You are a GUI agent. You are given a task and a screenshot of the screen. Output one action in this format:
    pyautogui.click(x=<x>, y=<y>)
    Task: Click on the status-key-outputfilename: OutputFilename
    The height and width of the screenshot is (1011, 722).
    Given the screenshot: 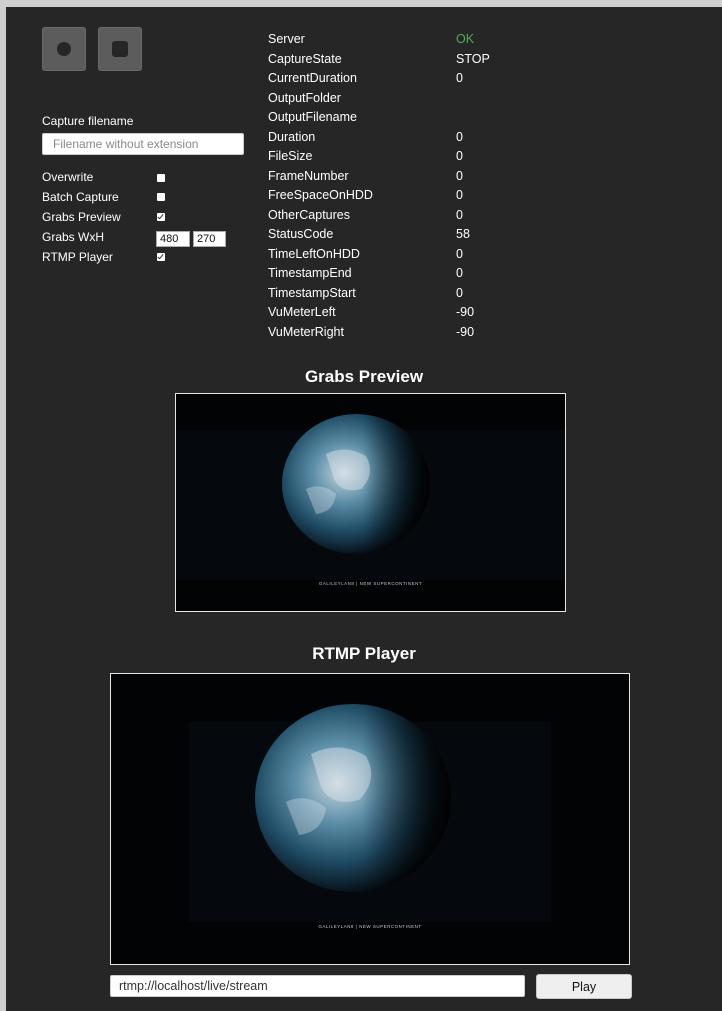 What is the action you would take?
    pyautogui.click(x=312, y=117)
    